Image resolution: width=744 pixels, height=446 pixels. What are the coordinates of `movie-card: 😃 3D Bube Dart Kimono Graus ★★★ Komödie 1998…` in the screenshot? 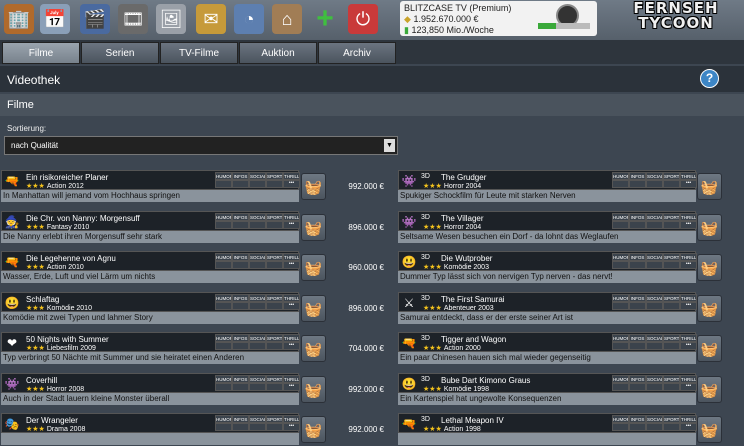 It's located at (547, 389).